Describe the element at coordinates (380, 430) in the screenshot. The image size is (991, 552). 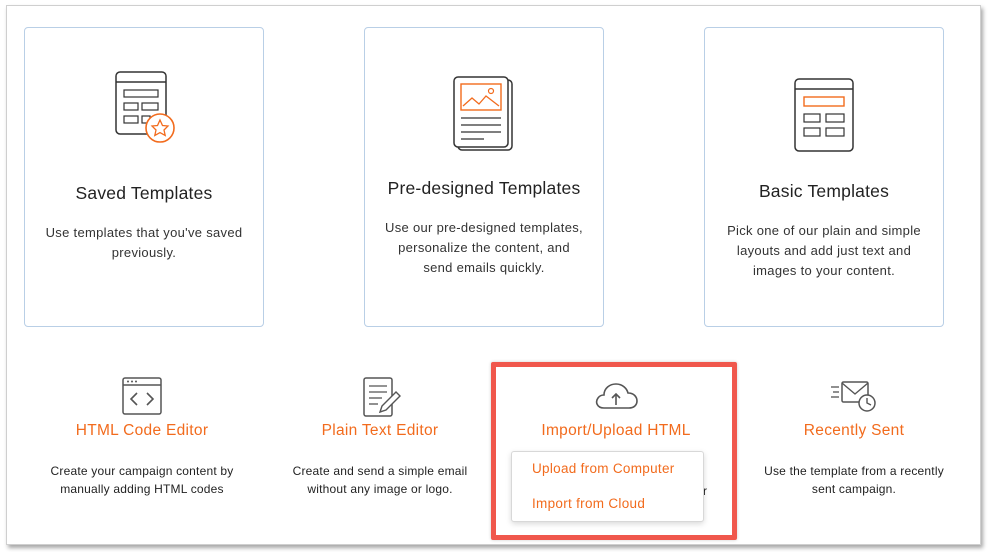
I see `option-title: Plain Text Editor` at that location.